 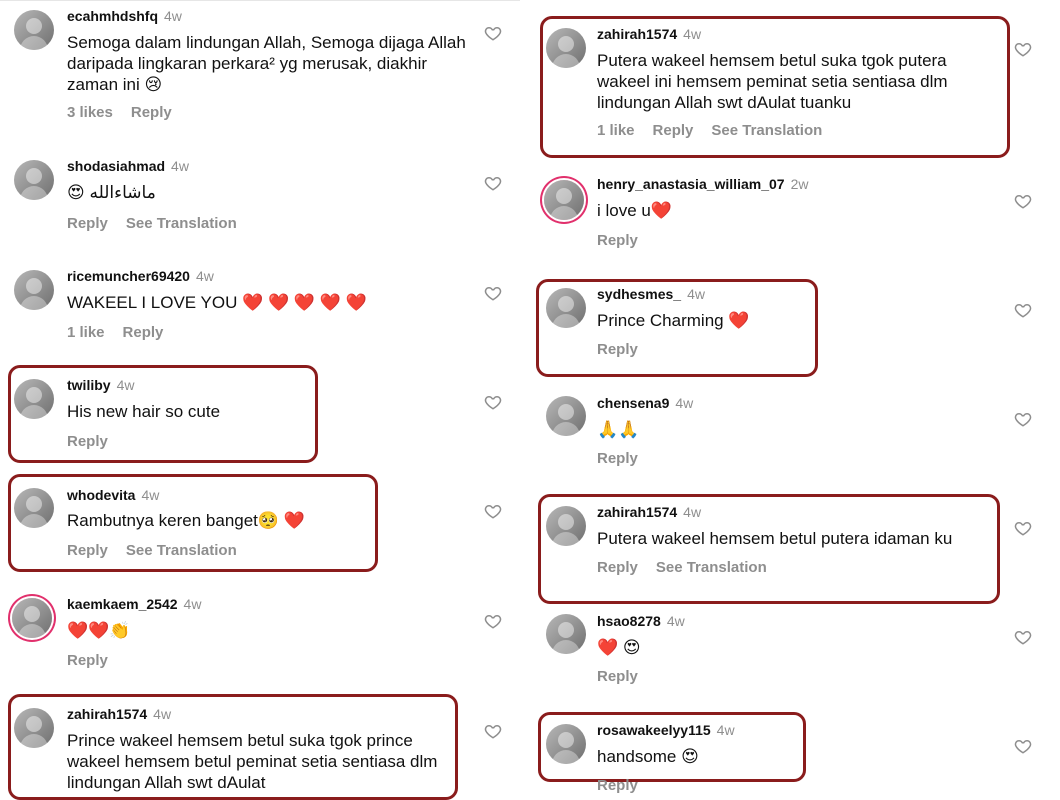 What do you see at coordinates (691, 184) in the screenshot?
I see `username: henry_anastasia_william_07` at bounding box center [691, 184].